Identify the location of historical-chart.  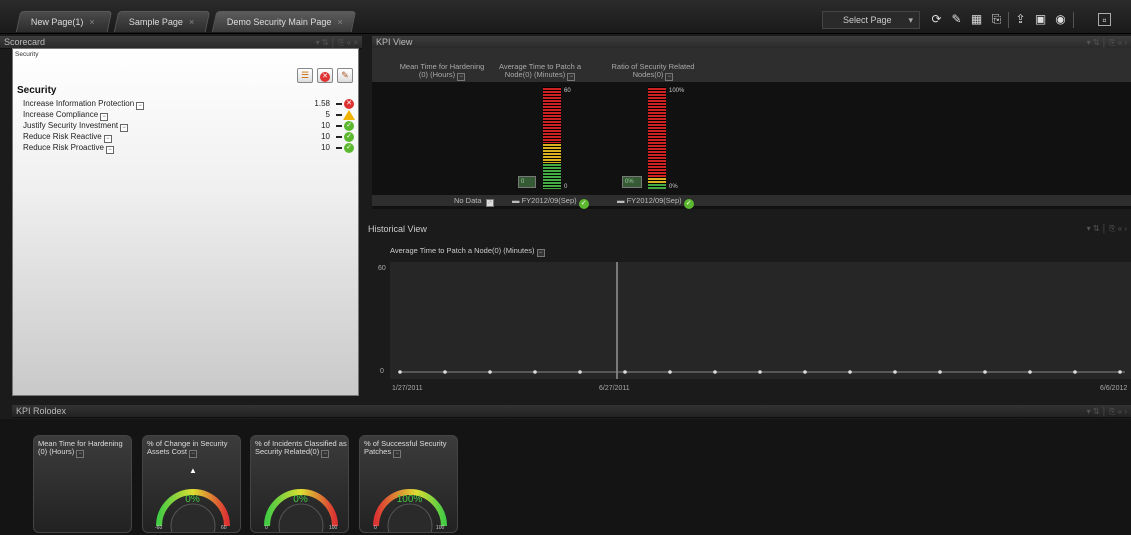
(760, 320).